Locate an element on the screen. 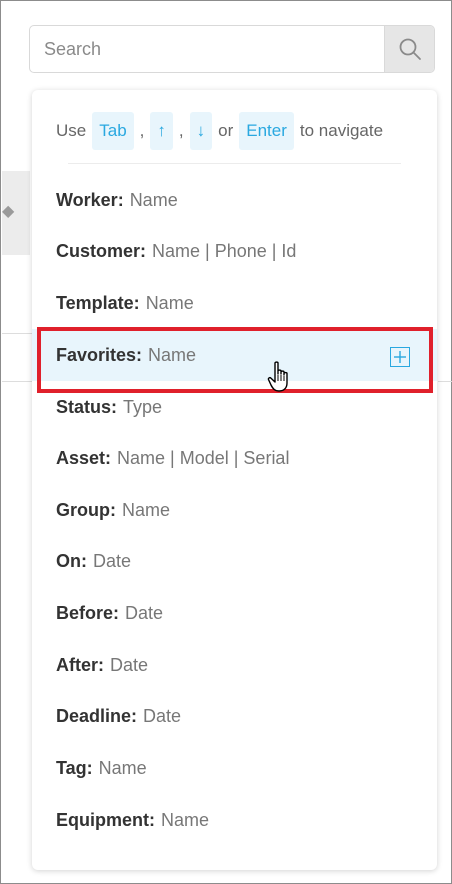  suggestion-value: Type is located at coordinates (143, 406).